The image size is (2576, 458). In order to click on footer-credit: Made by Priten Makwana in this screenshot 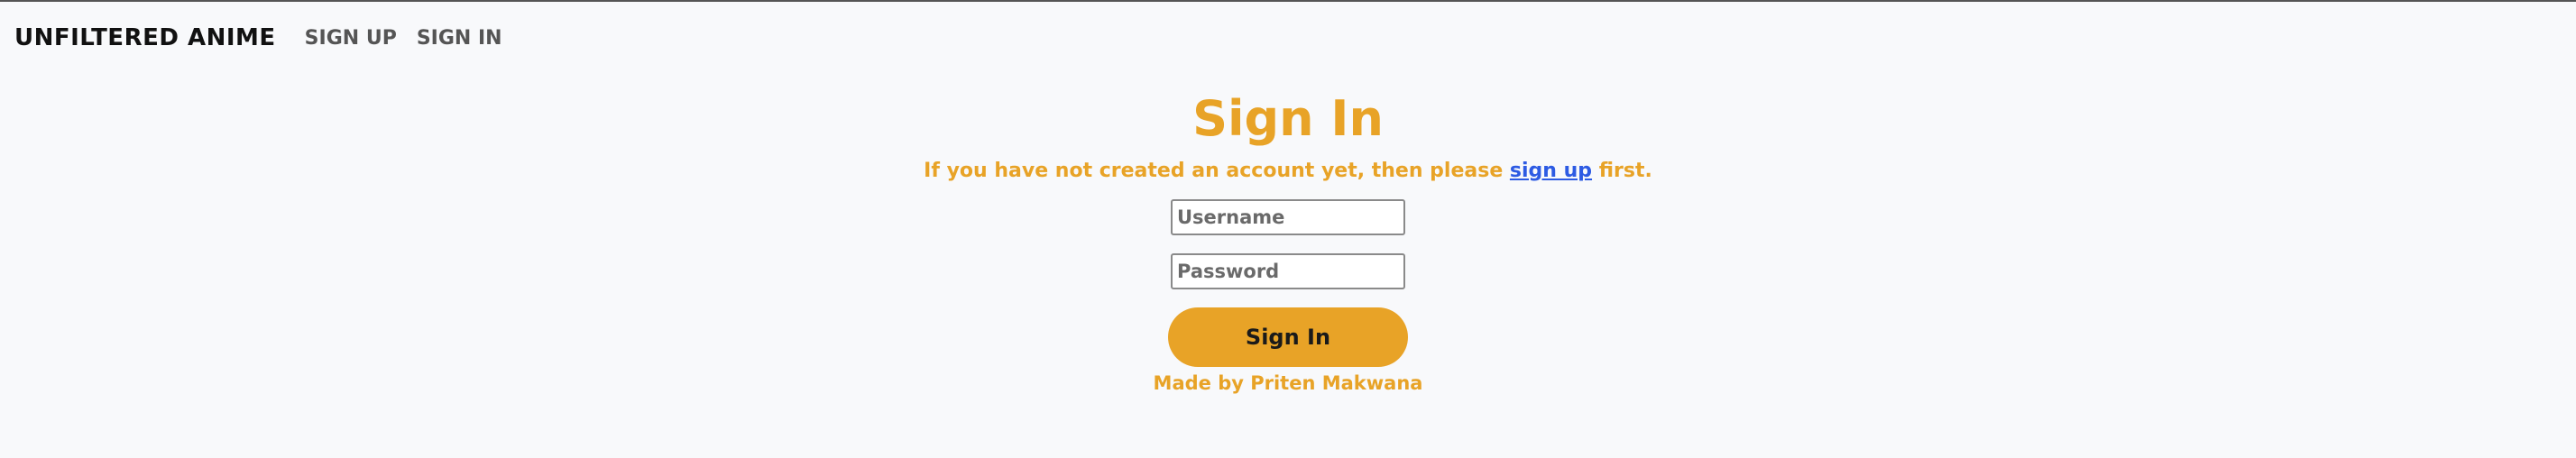, I will do `click(1288, 383)`.